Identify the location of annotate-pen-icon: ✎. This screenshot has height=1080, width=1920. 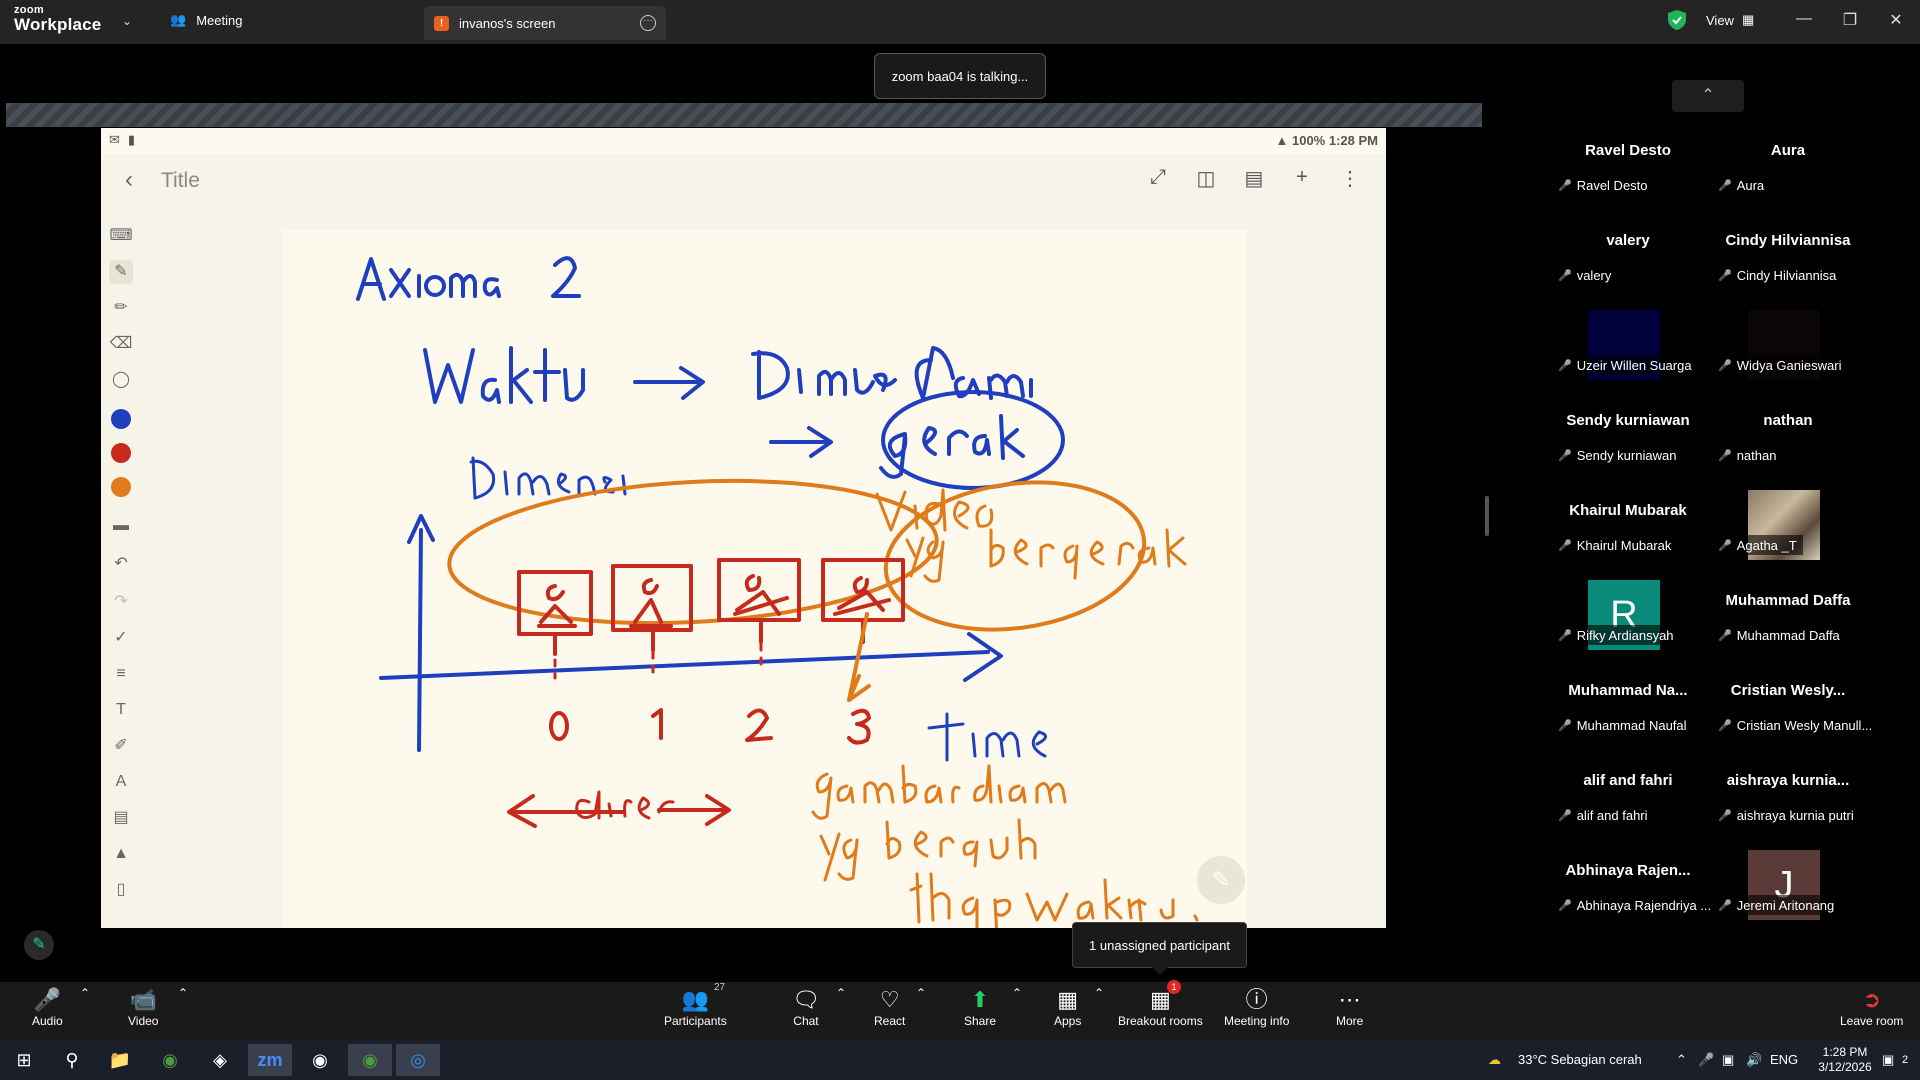
(39, 945).